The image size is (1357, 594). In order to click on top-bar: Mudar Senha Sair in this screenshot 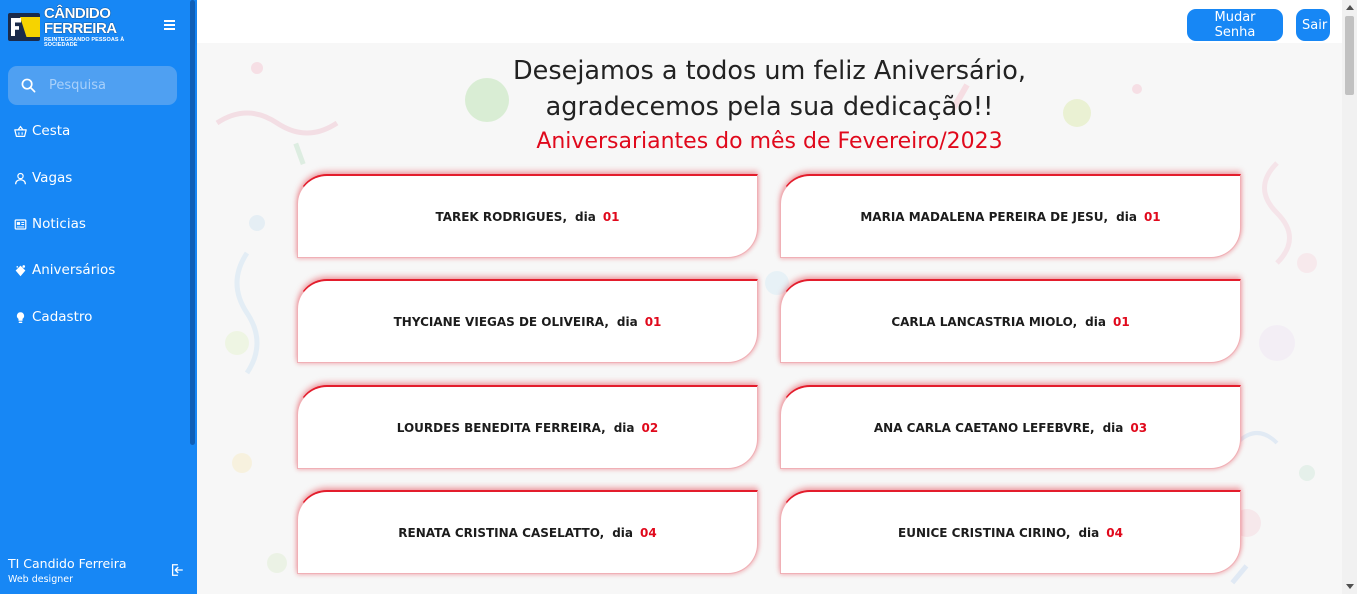, I will do `click(769, 21)`.